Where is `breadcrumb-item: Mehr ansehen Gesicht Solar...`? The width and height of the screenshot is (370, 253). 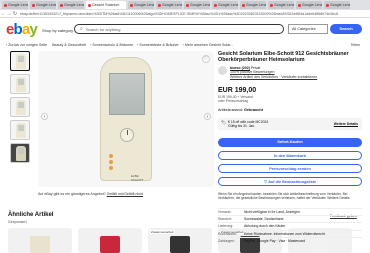 breadcrumb-item: Mehr ansehen Gesicht Solar... is located at coordinates (209, 45).